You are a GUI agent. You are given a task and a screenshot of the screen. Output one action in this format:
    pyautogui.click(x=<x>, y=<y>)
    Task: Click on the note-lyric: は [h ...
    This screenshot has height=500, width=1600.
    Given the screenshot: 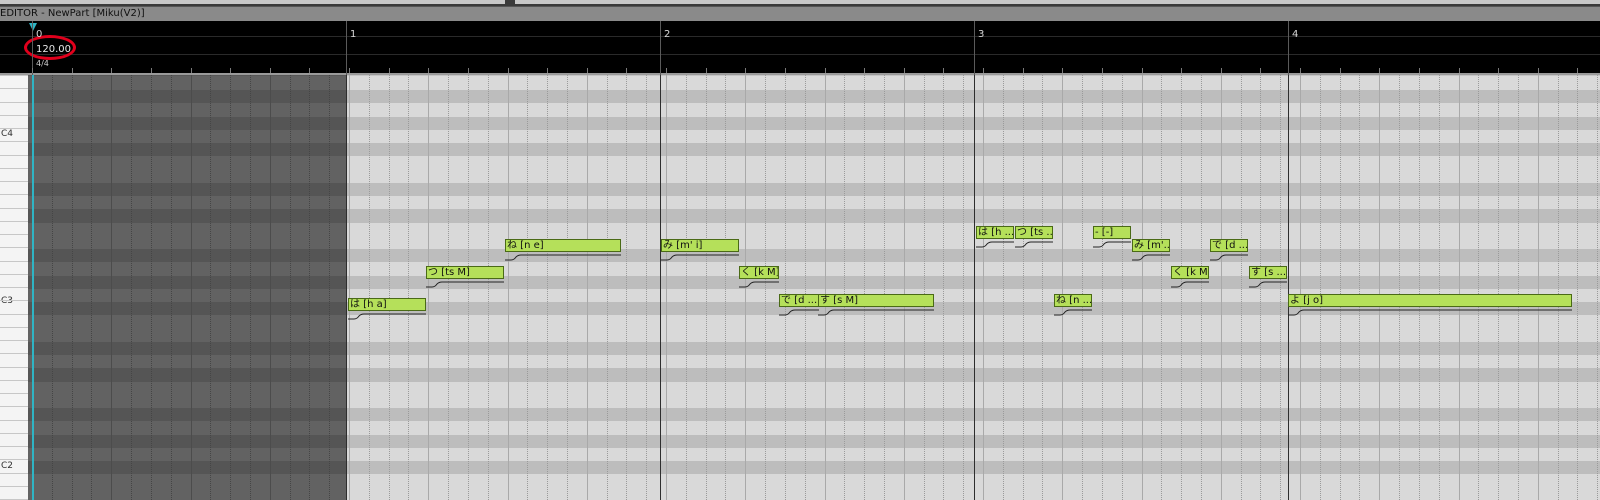 What is the action you would take?
    pyautogui.click(x=996, y=232)
    